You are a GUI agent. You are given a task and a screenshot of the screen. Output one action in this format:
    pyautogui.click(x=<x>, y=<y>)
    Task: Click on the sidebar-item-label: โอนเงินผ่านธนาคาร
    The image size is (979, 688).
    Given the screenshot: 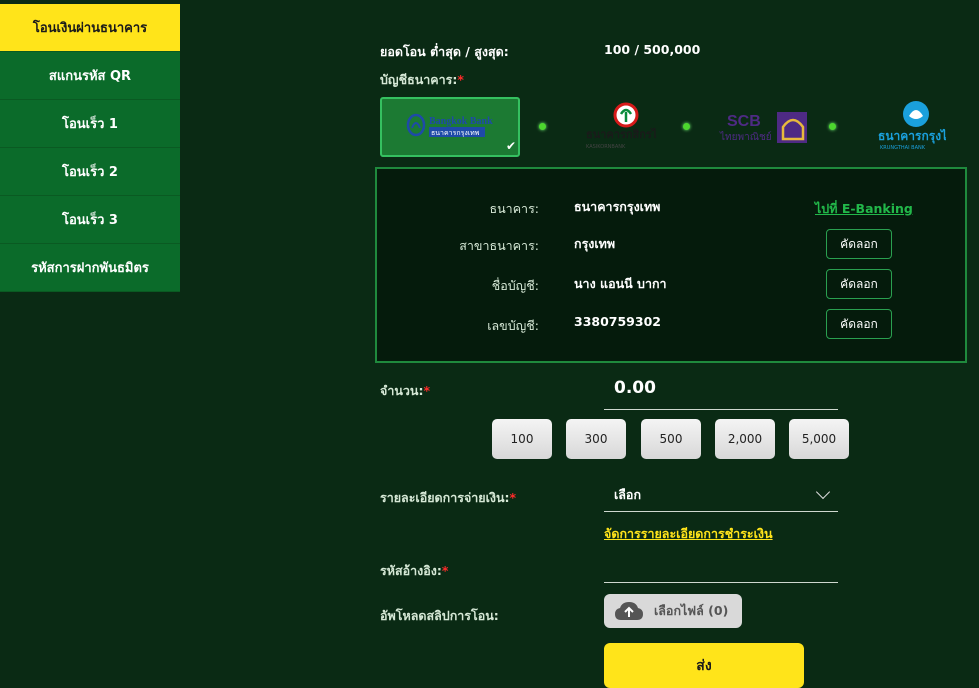 What is the action you would take?
    pyautogui.click(x=90, y=28)
    